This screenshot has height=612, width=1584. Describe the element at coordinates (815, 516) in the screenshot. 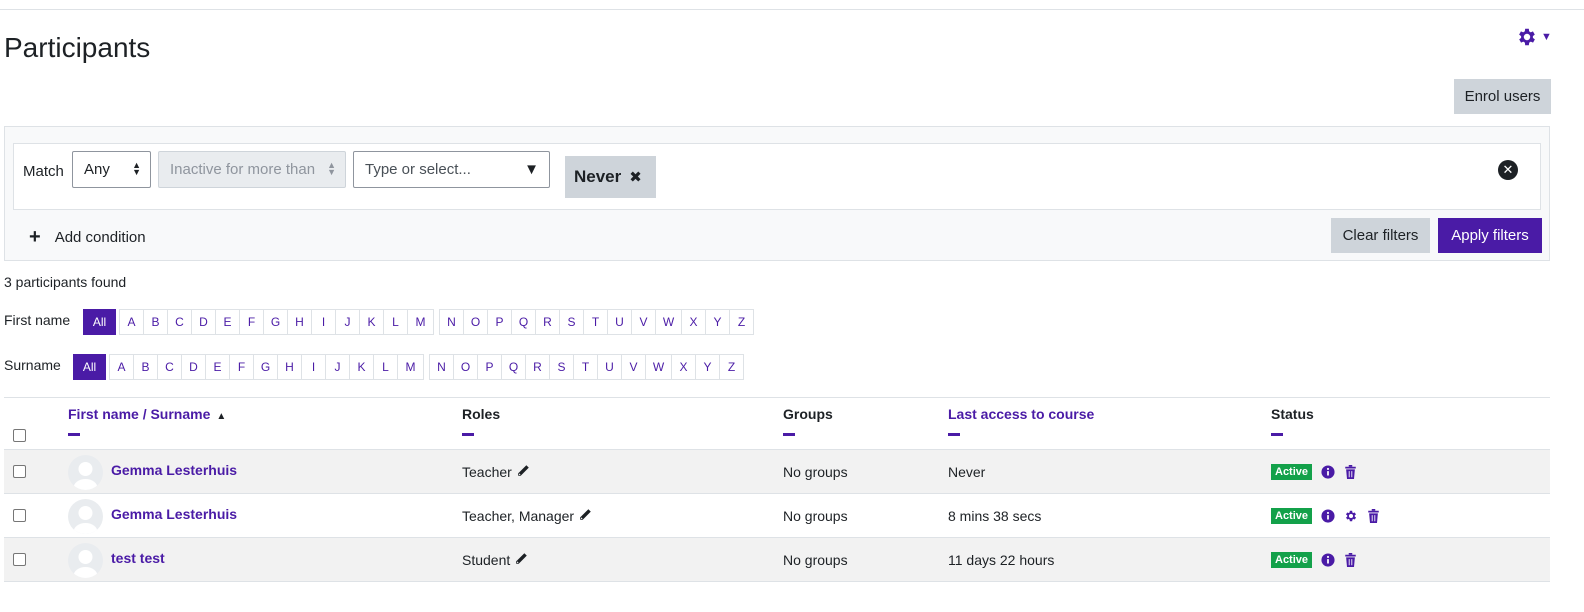

I see `participant-groups: No groups` at that location.